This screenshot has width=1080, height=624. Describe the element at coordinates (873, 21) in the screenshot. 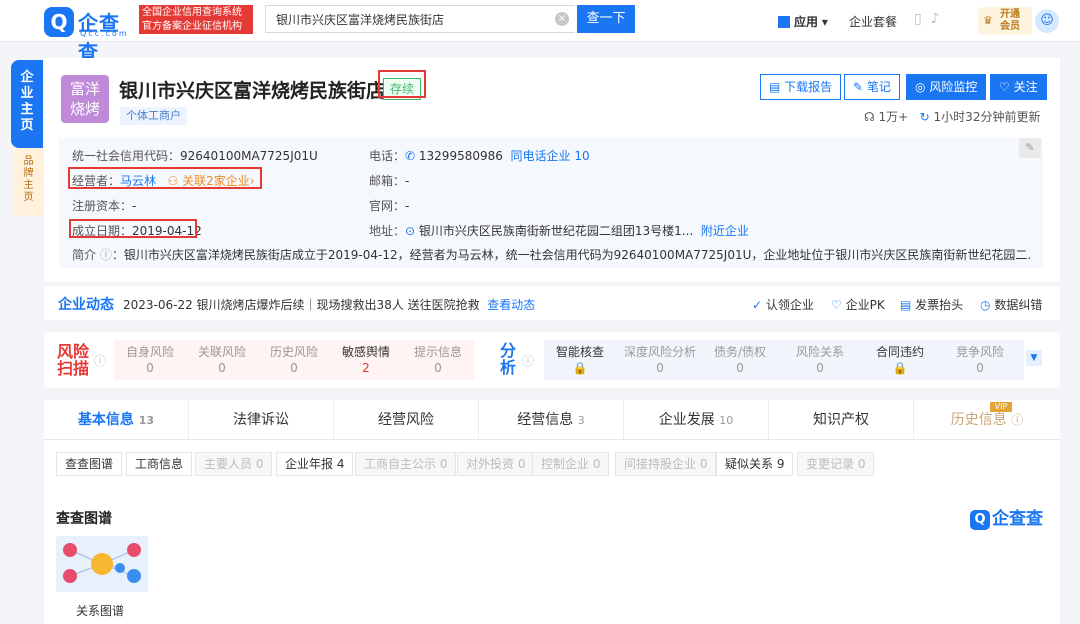

I see `suite-link: 企业套餐` at that location.